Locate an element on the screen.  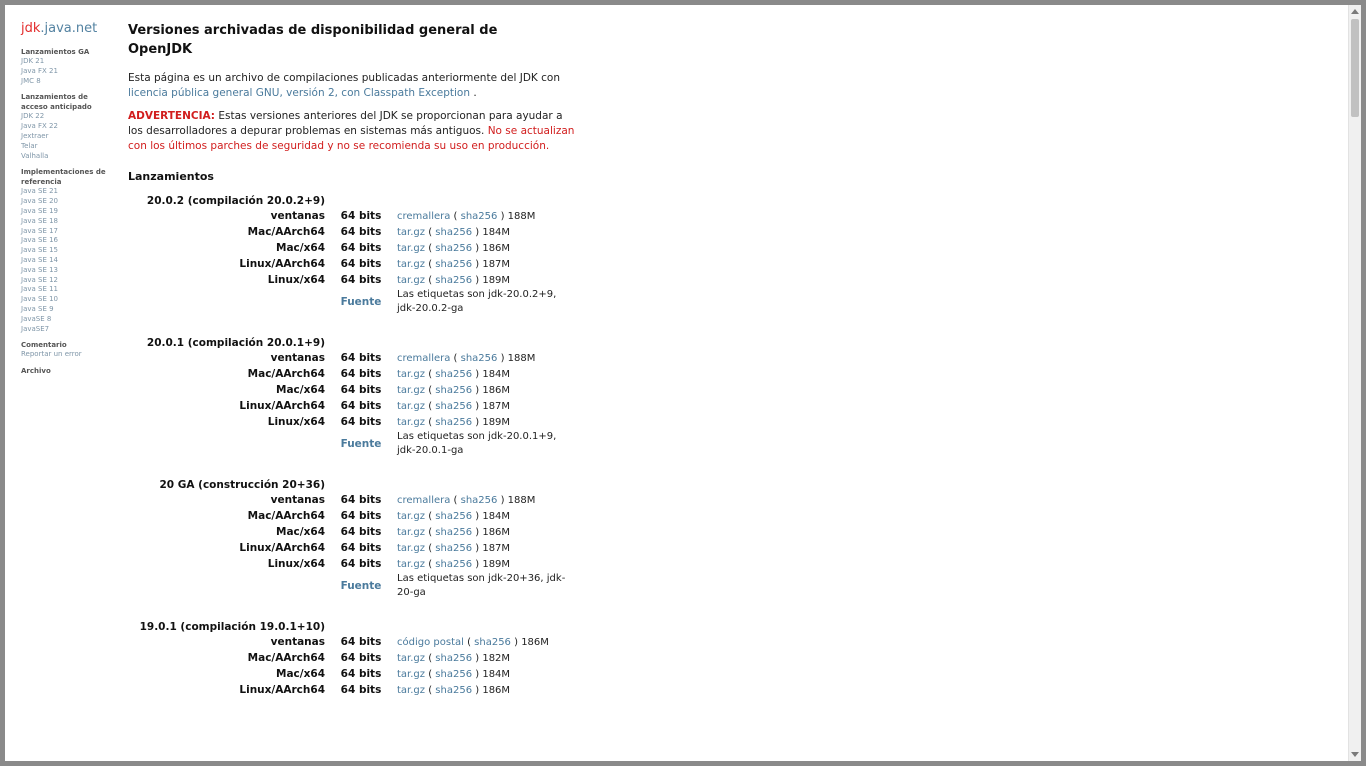
platform-label: Linux/x64 is located at coordinates (296, 564).